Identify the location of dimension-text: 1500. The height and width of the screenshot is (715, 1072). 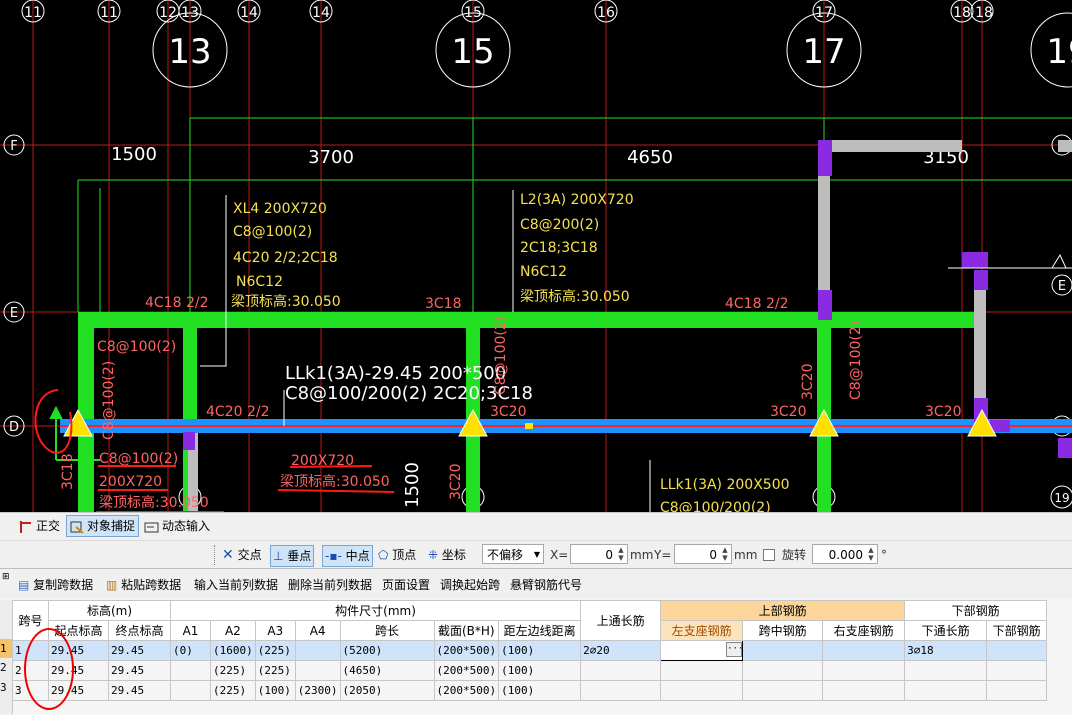
(412, 485).